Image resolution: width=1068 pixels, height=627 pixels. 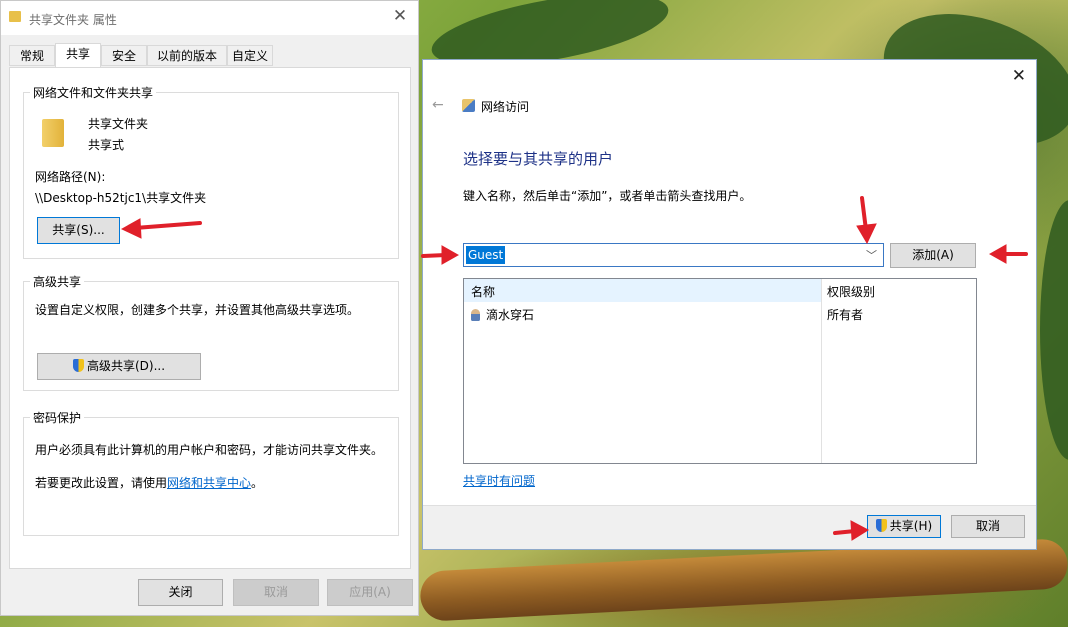 What do you see at coordinates (866, 220) in the screenshot?
I see `arrow-to-dropdown` at bounding box center [866, 220].